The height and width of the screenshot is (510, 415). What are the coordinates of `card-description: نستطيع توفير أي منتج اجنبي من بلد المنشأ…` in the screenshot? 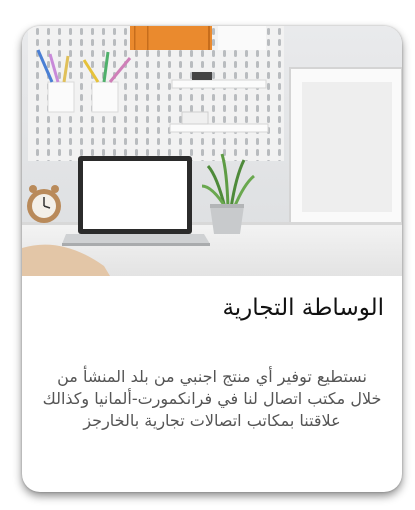 It's located at (212, 398).